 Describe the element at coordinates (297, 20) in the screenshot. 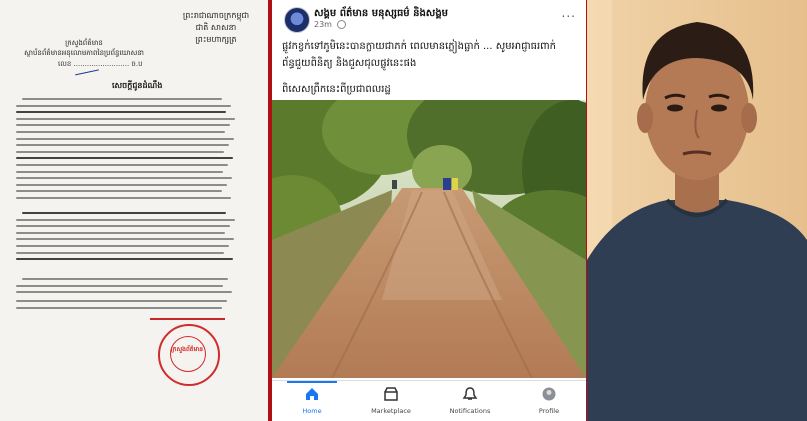

I see `page-avatar` at that location.